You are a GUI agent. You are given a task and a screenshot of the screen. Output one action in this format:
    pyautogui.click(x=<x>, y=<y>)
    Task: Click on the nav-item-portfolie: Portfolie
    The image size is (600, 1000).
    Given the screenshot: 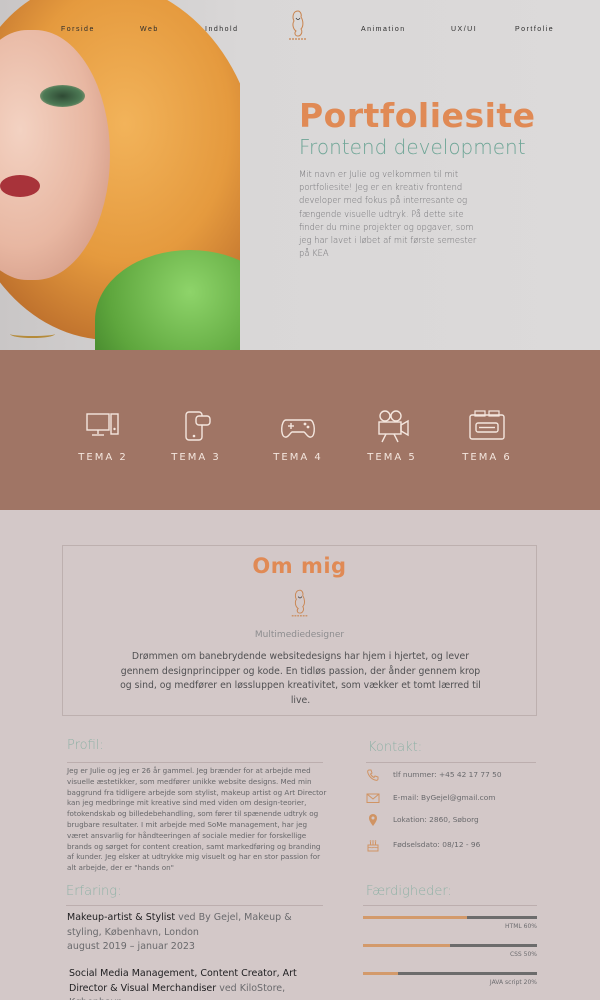 What is the action you would take?
    pyautogui.click(x=534, y=29)
    